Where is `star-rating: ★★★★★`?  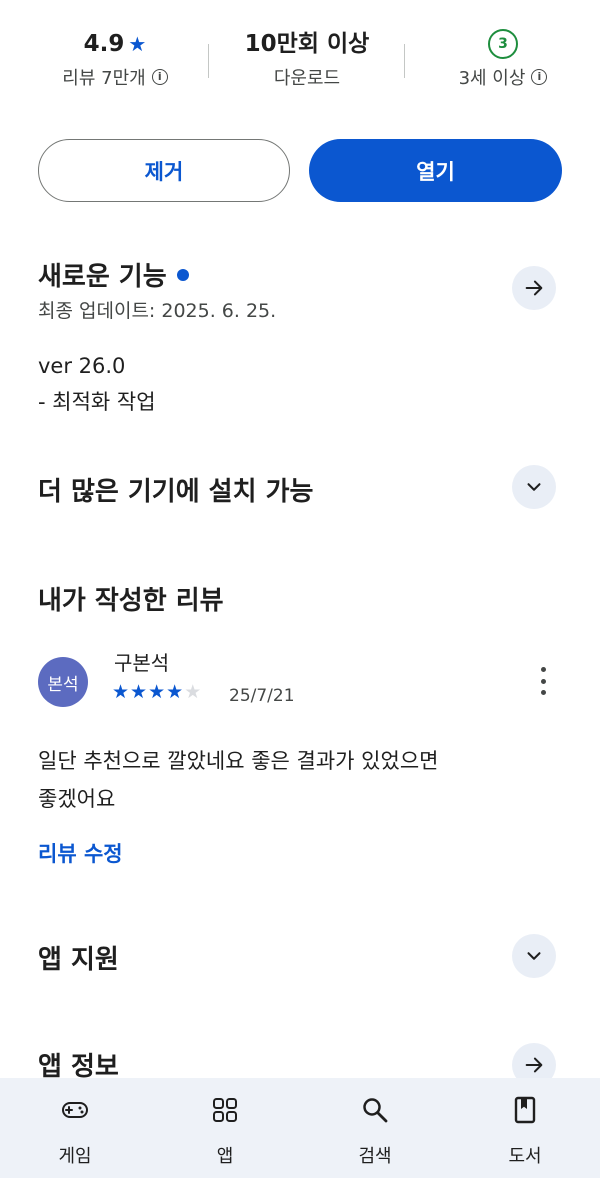 star-rating: ★★★★★ is located at coordinates (157, 692).